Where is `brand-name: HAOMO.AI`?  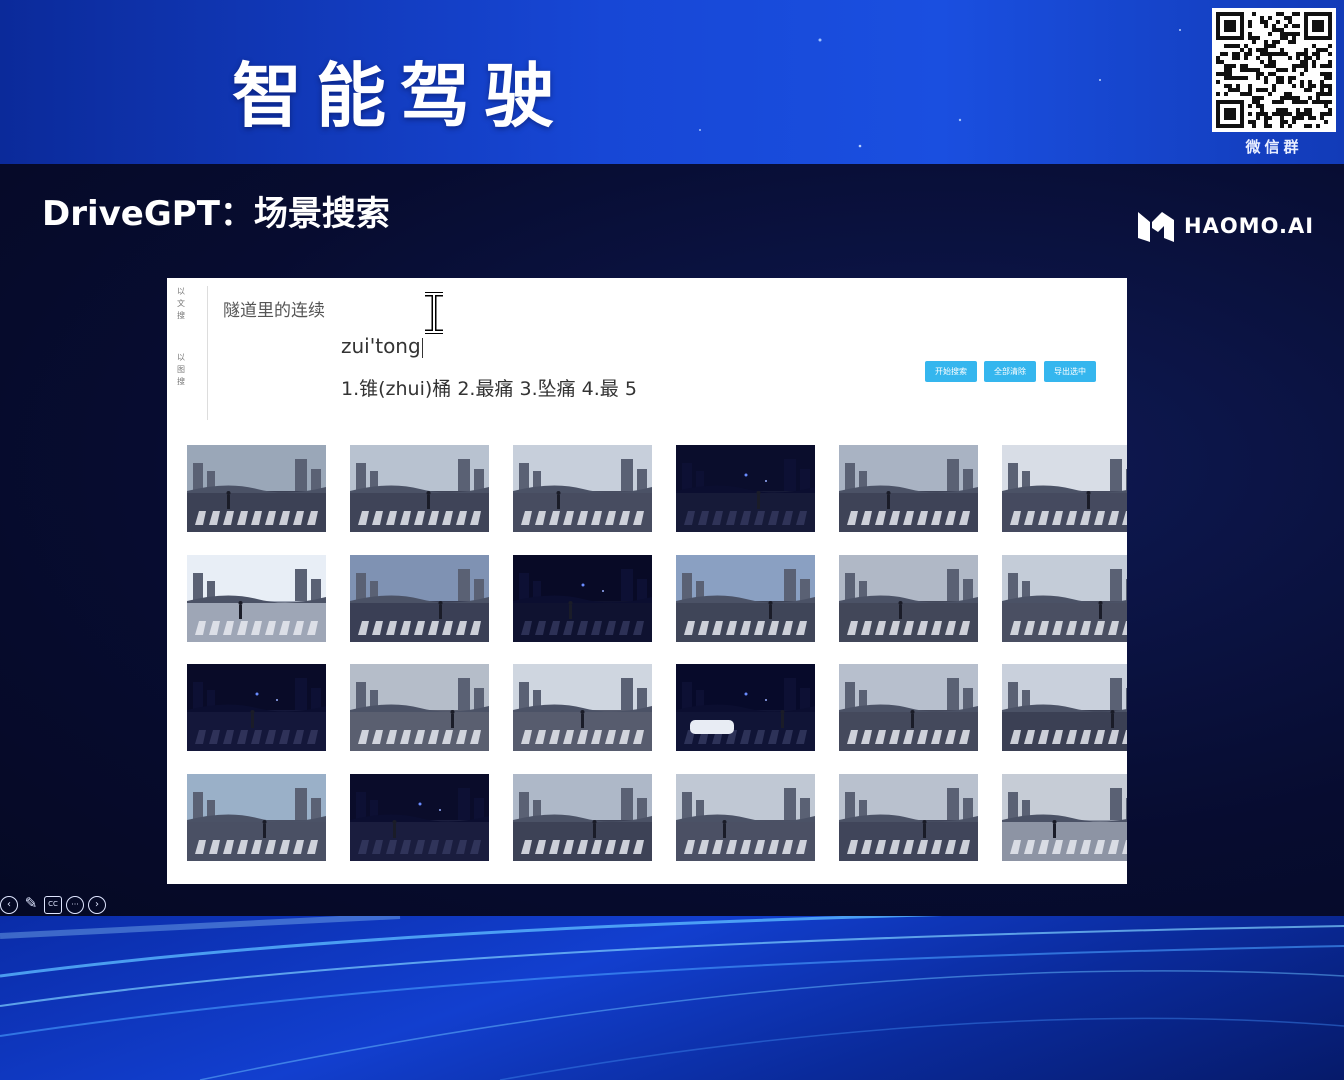
brand-name: HAOMO.AI is located at coordinates (1249, 226).